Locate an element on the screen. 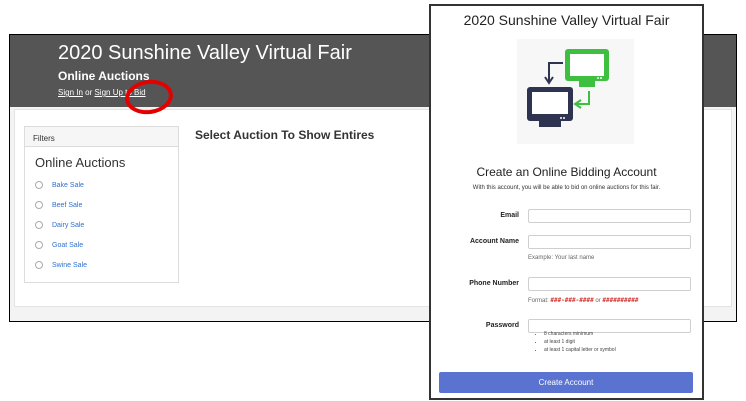  device-illustration is located at coordinates (575, 91).